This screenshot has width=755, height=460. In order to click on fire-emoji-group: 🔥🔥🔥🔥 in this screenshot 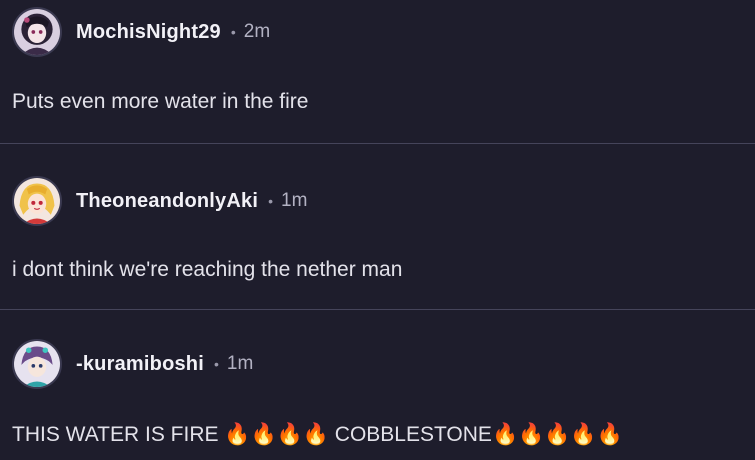, I will do `click(276, 434)`.